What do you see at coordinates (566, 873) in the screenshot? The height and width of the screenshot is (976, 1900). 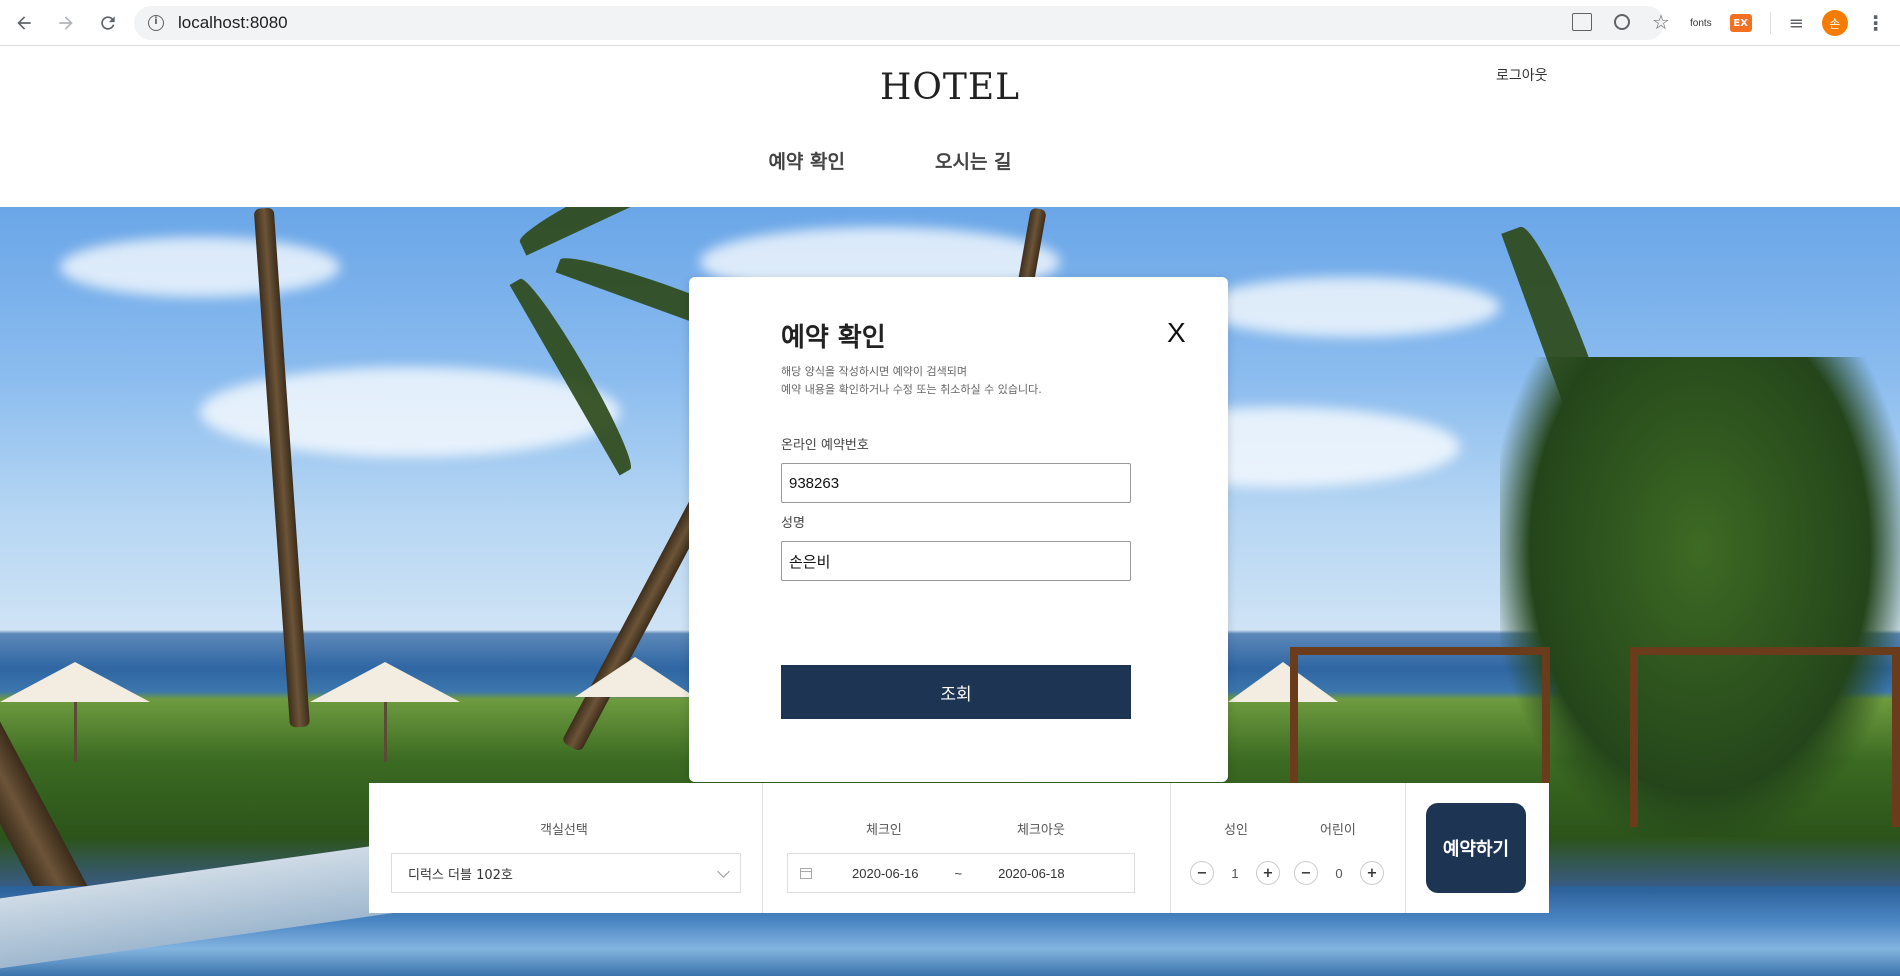 I see `room-select: 디럭스 더블 102호` at bounding box center [566, 873].